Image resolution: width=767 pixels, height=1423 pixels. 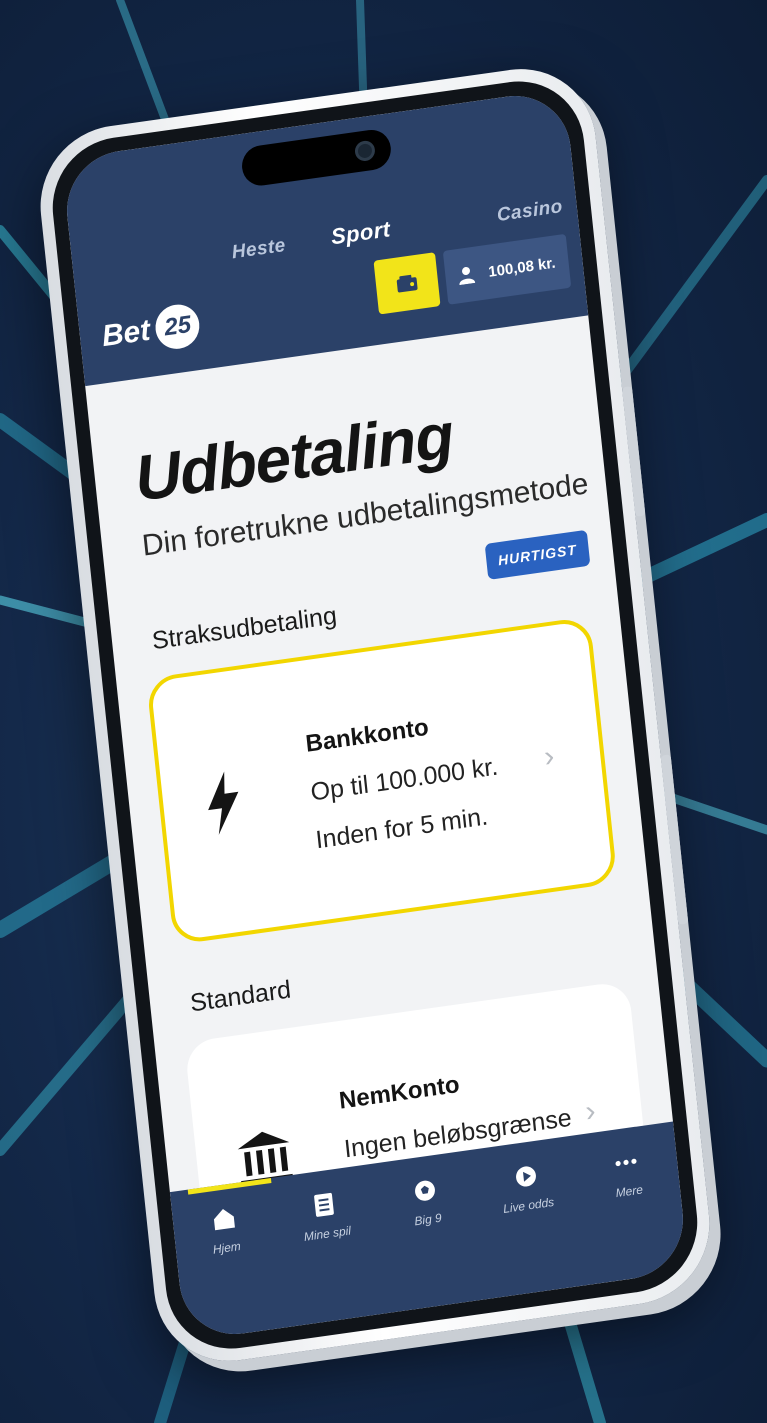 What do you see at coordinates (528, 1205) in the screenshot?
I see `nav-item-label: Live odds` at bounding box center [528, 1205].